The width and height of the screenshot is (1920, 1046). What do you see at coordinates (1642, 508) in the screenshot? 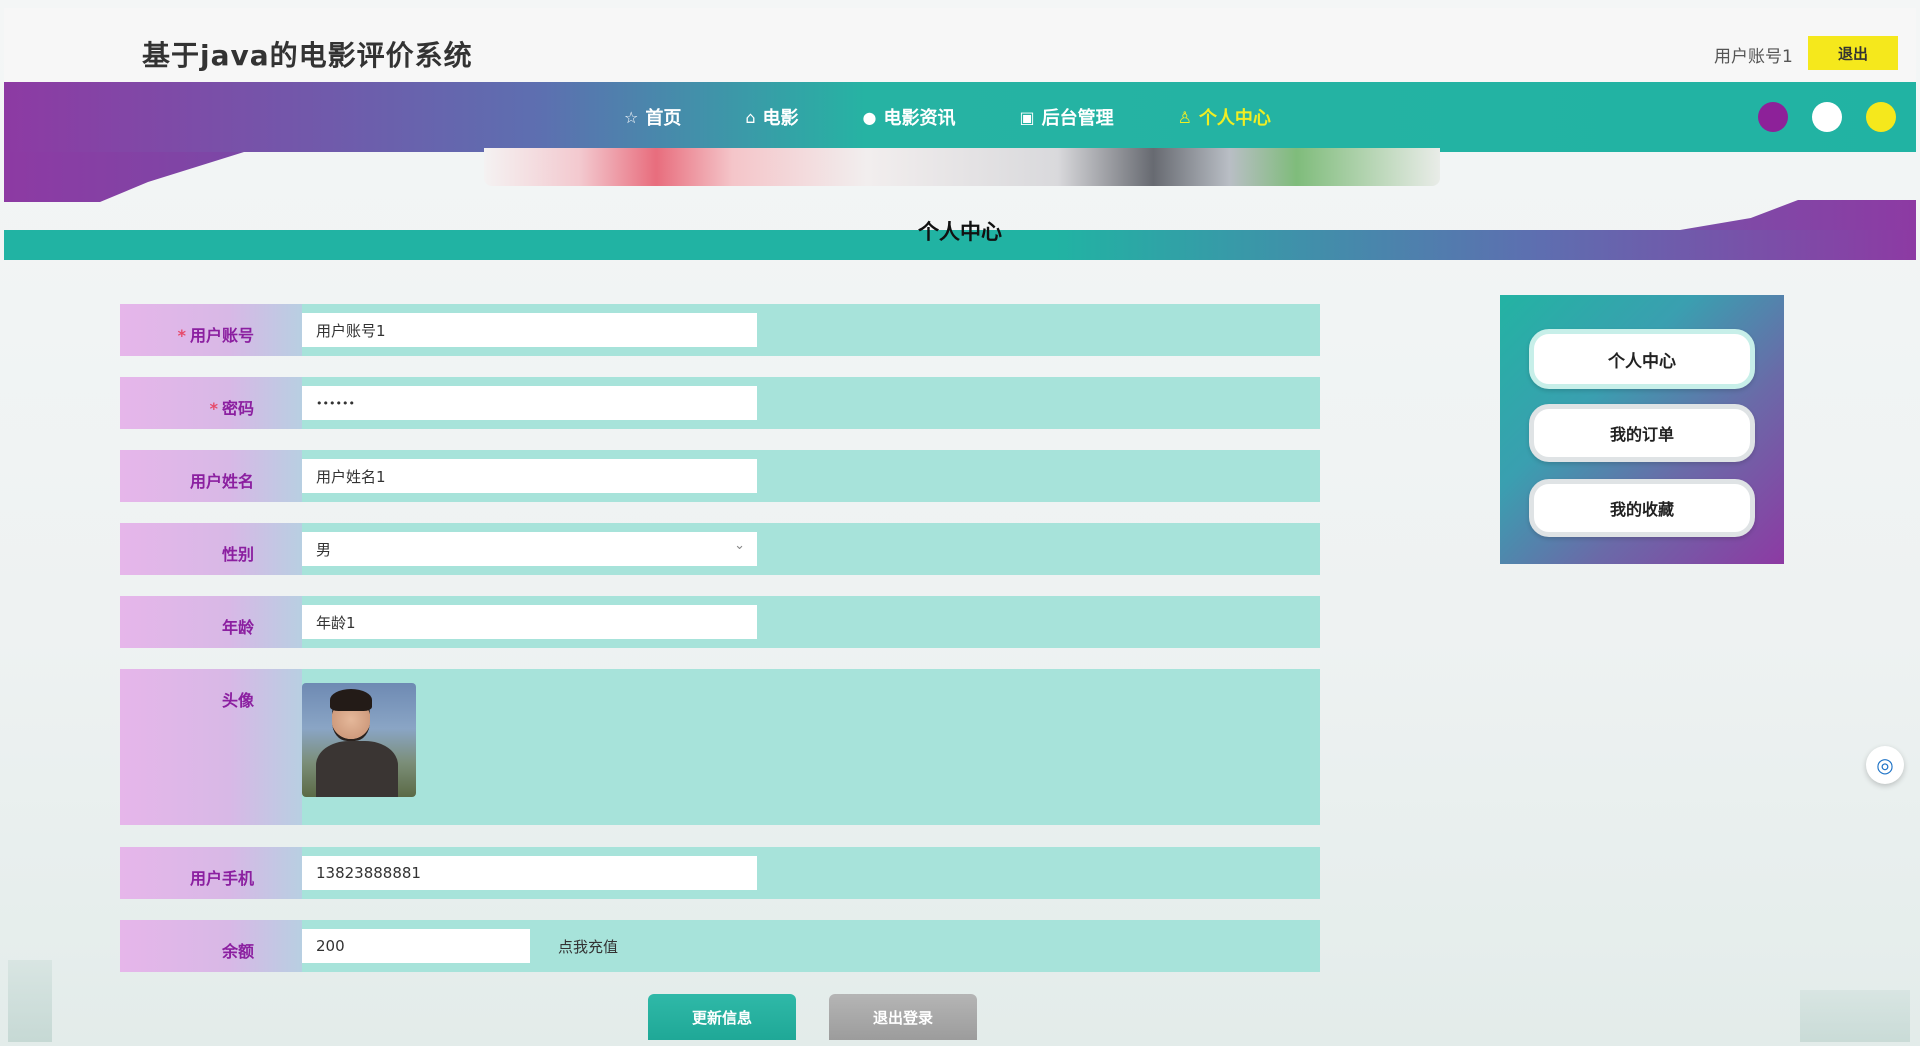
I see `side-item-my-favorites: 我的收藏` at bounding box center [1642, 508].